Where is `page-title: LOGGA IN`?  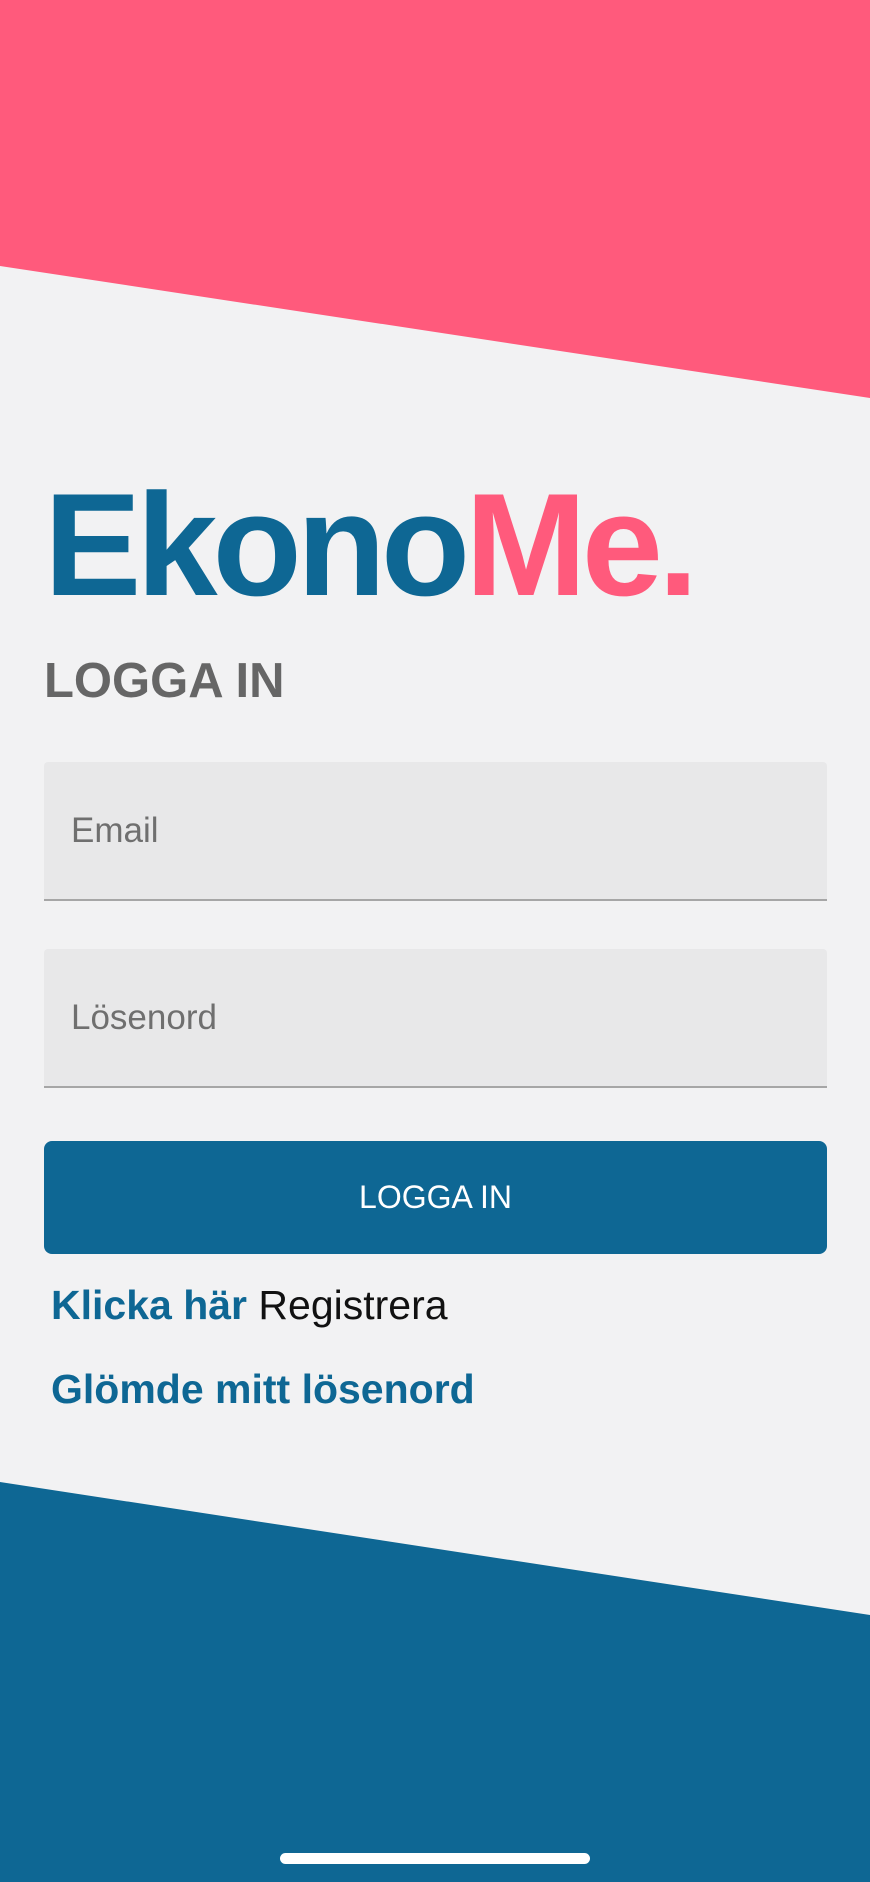 page-title: LOGGA IN is located at coordinates (164, 681).